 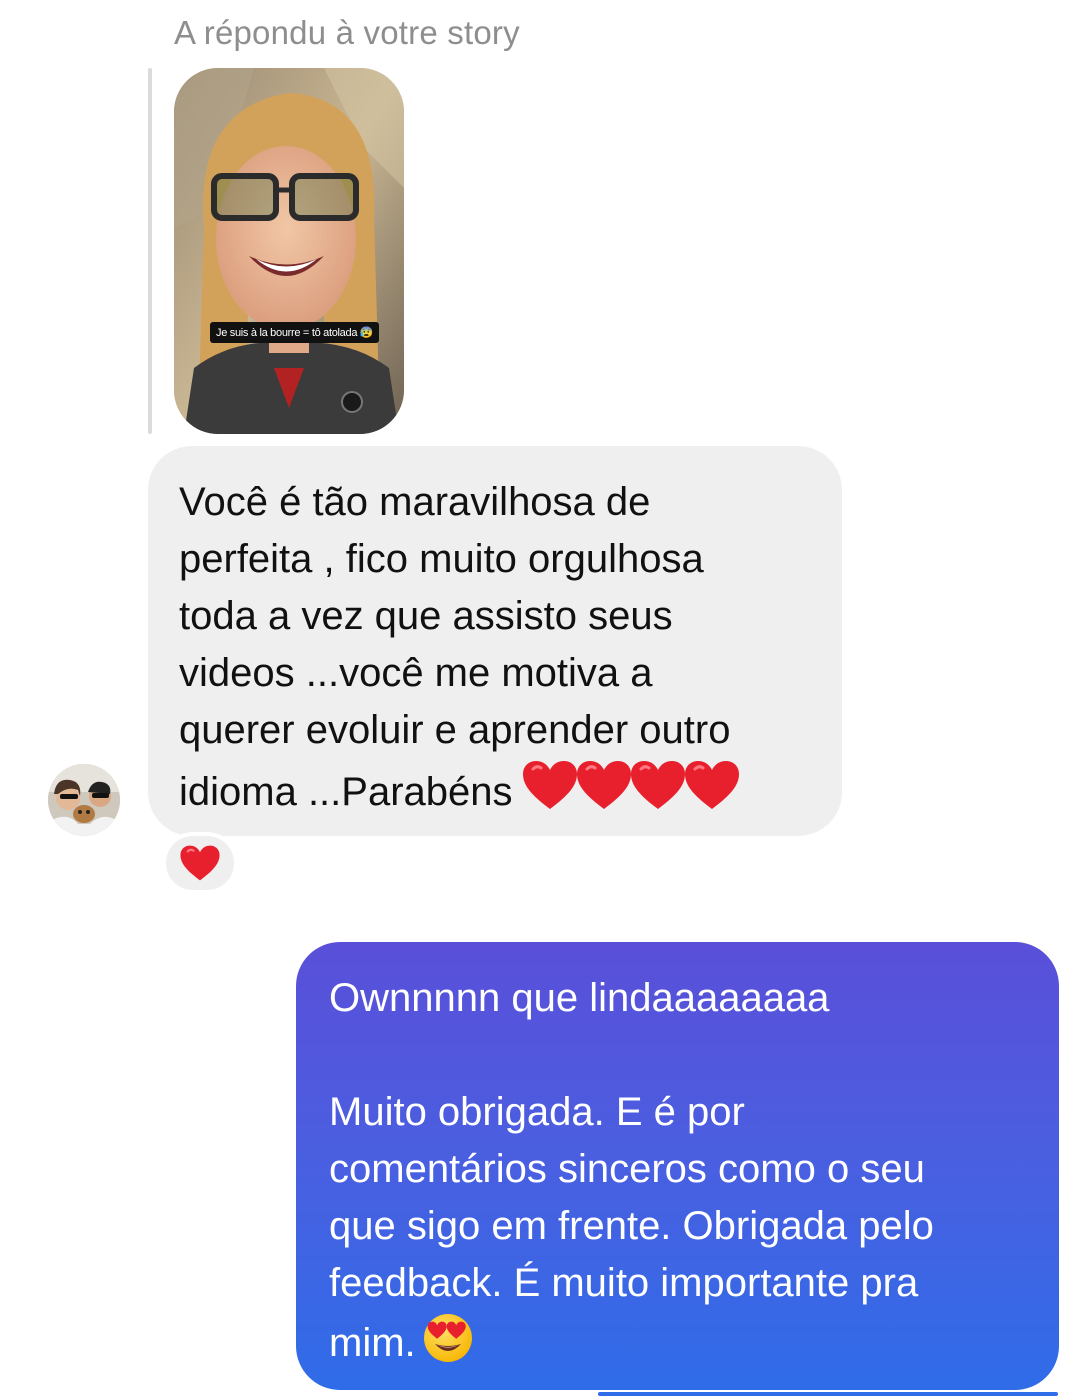 What do you see at coordinates (347, 32) in the screenshot?
I see `story-reply-label: A répondu à votre story` at bounding box center [347, 32].